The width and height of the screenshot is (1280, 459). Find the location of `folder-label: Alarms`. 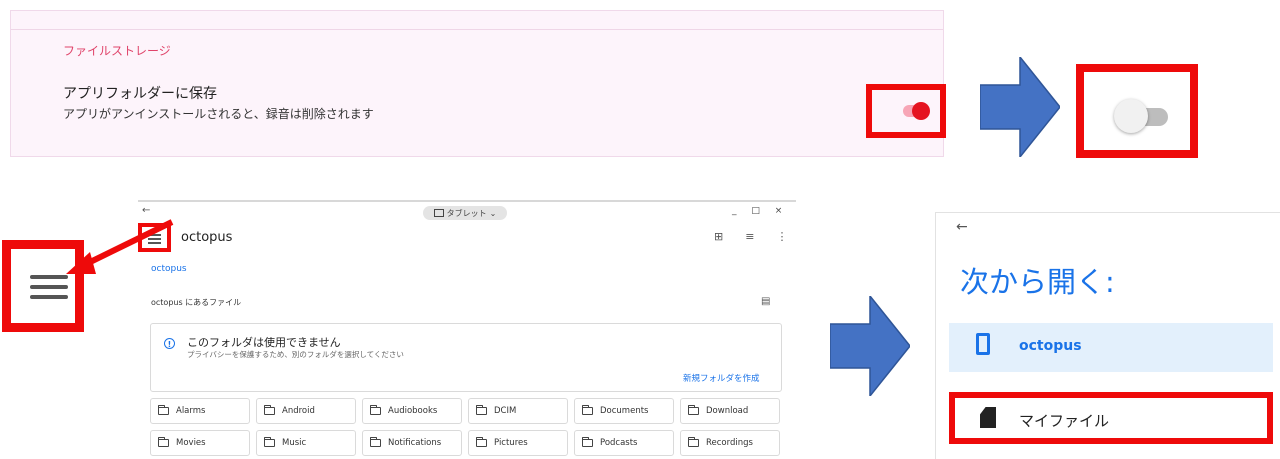

folder-label: Alarms is located at coordinates (191, 411).